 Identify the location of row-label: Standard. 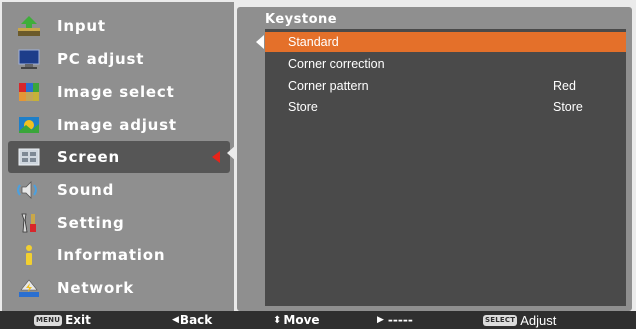
(313, 42).